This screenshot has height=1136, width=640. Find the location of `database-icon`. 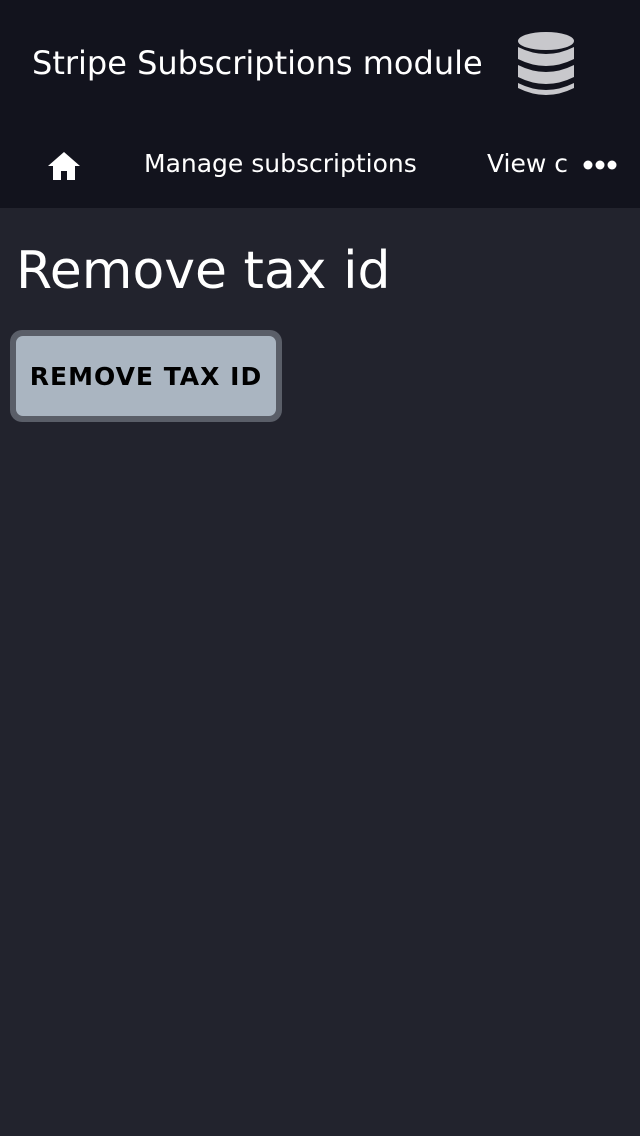

database-icon is located at coordinates (546, 64).